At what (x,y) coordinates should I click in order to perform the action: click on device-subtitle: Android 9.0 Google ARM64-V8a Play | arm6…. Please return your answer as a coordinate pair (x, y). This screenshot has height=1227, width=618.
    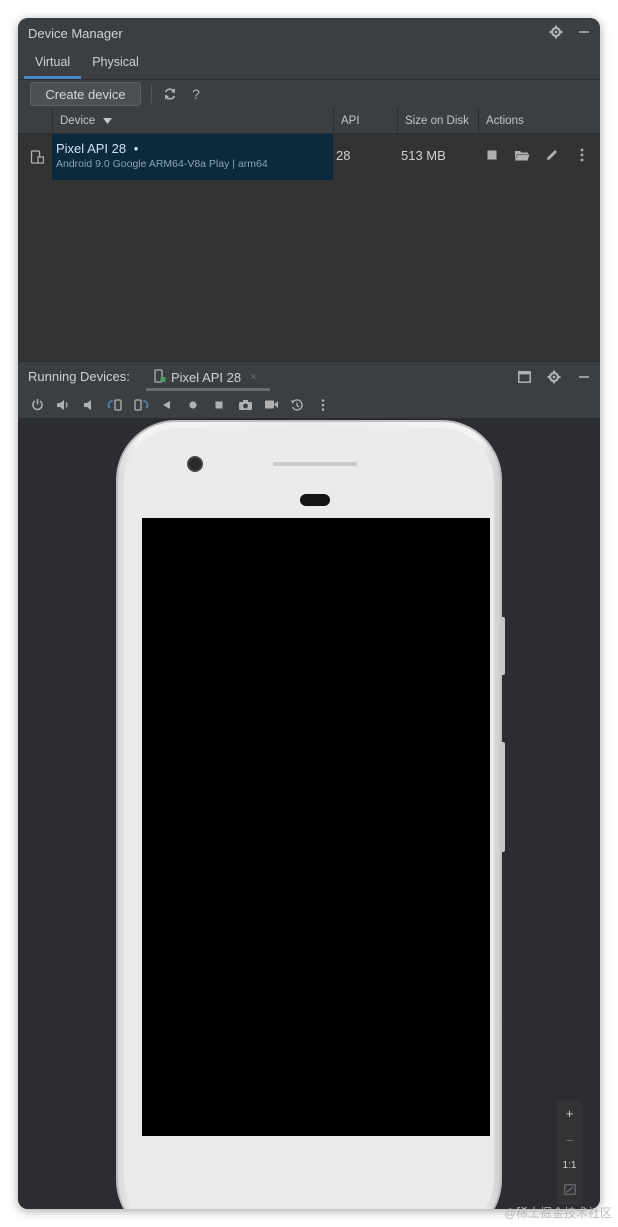
    Looking at the image, I should click on (162, 164).